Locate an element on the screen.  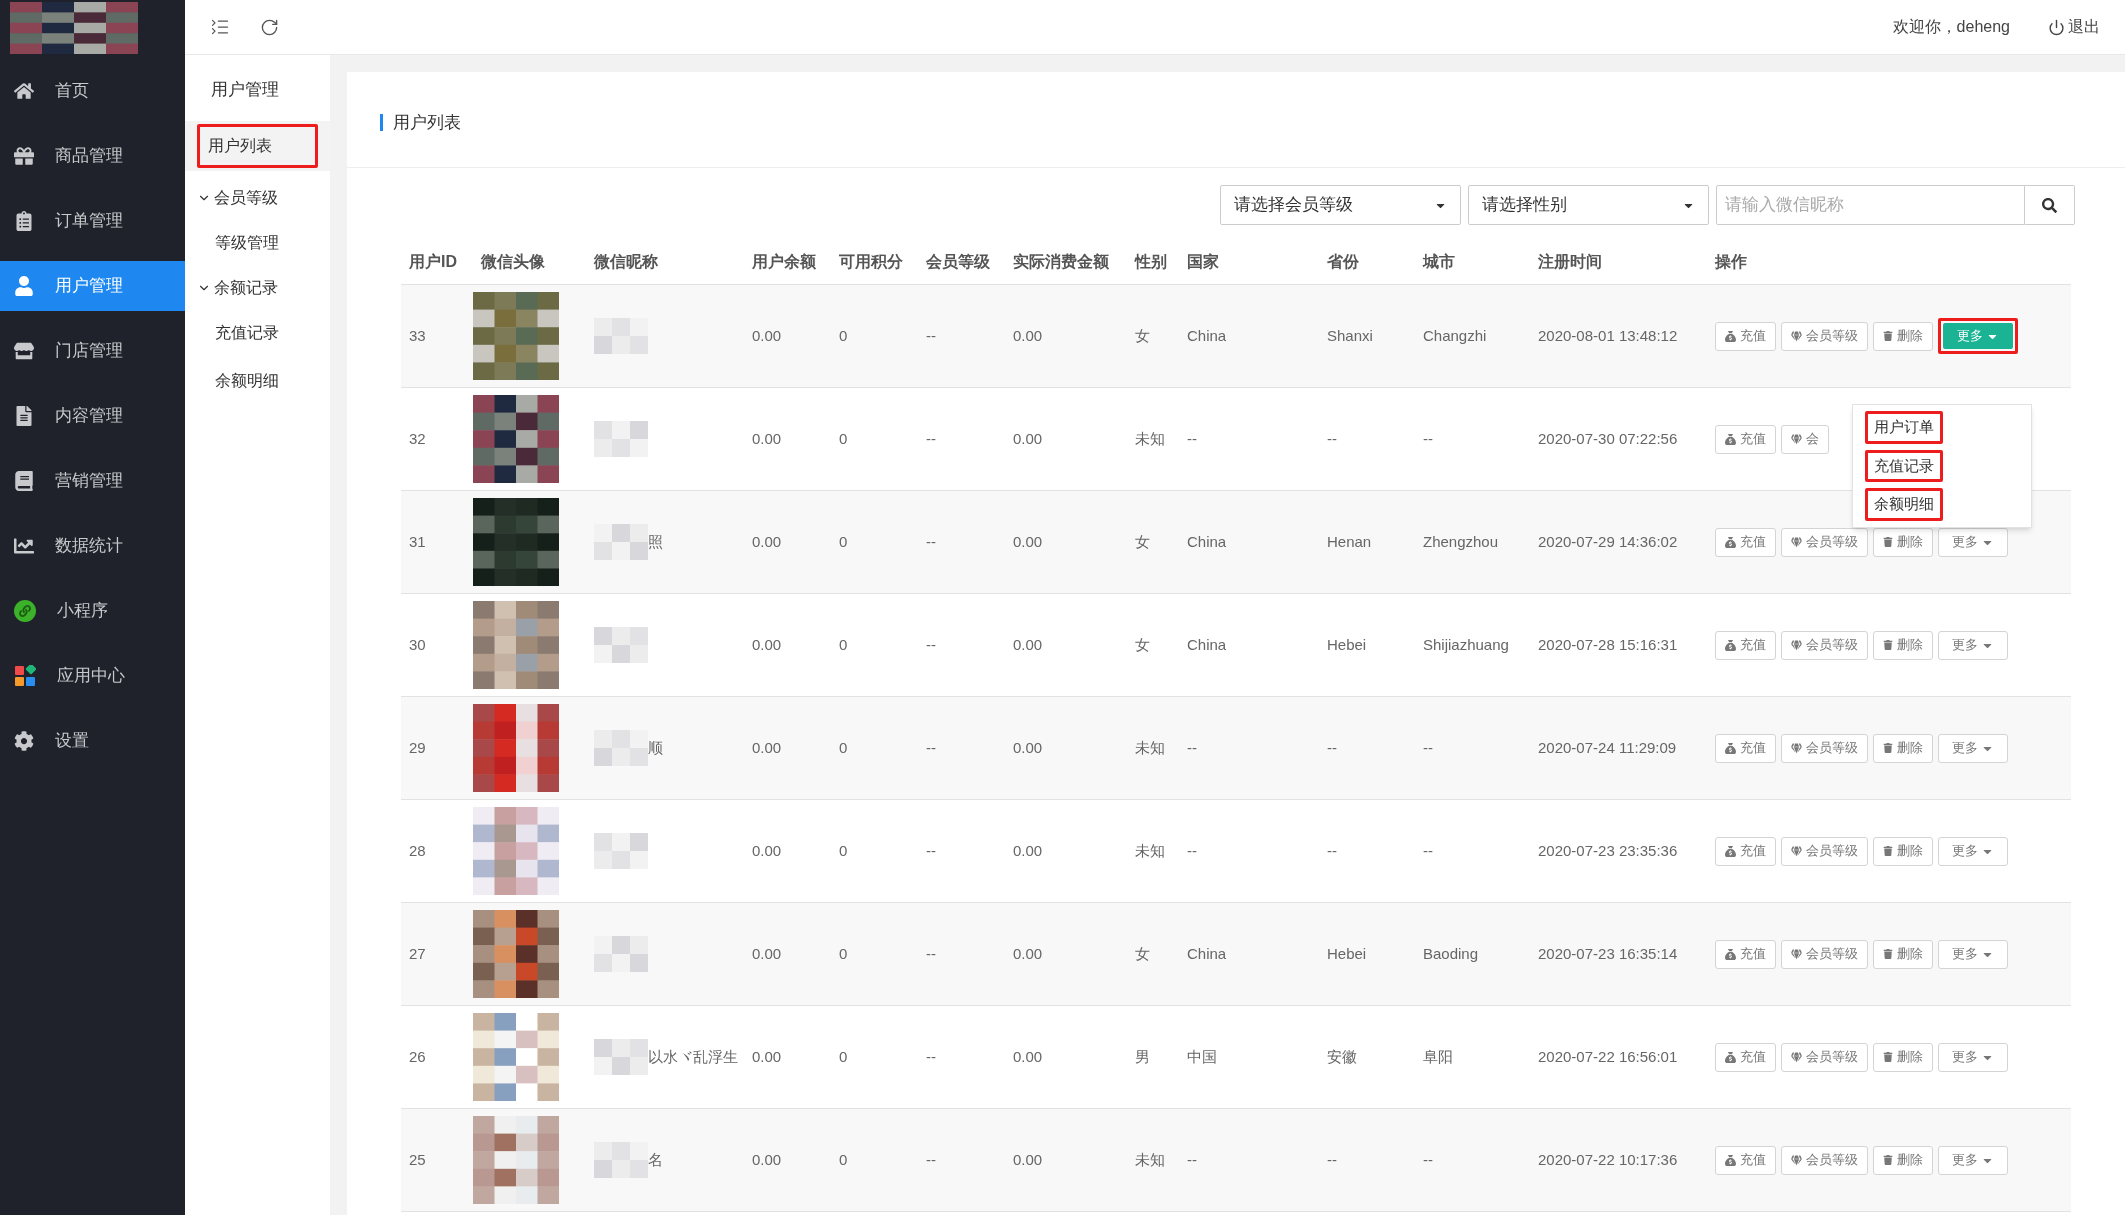
sidebar-item: 订单管理 is located at coordinates (92, 221).